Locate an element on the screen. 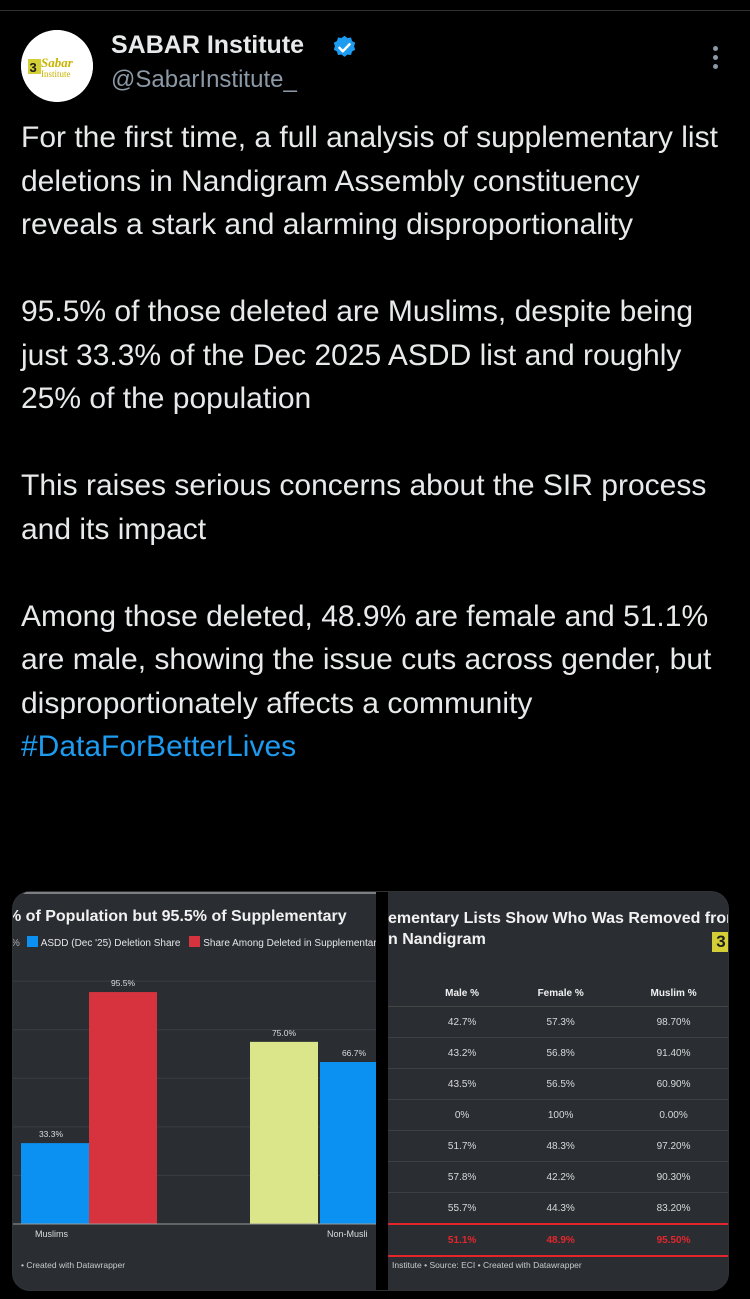 This screenshot has width=750, height=1299. verified-badge-icon is located at coordinates (344, 46).